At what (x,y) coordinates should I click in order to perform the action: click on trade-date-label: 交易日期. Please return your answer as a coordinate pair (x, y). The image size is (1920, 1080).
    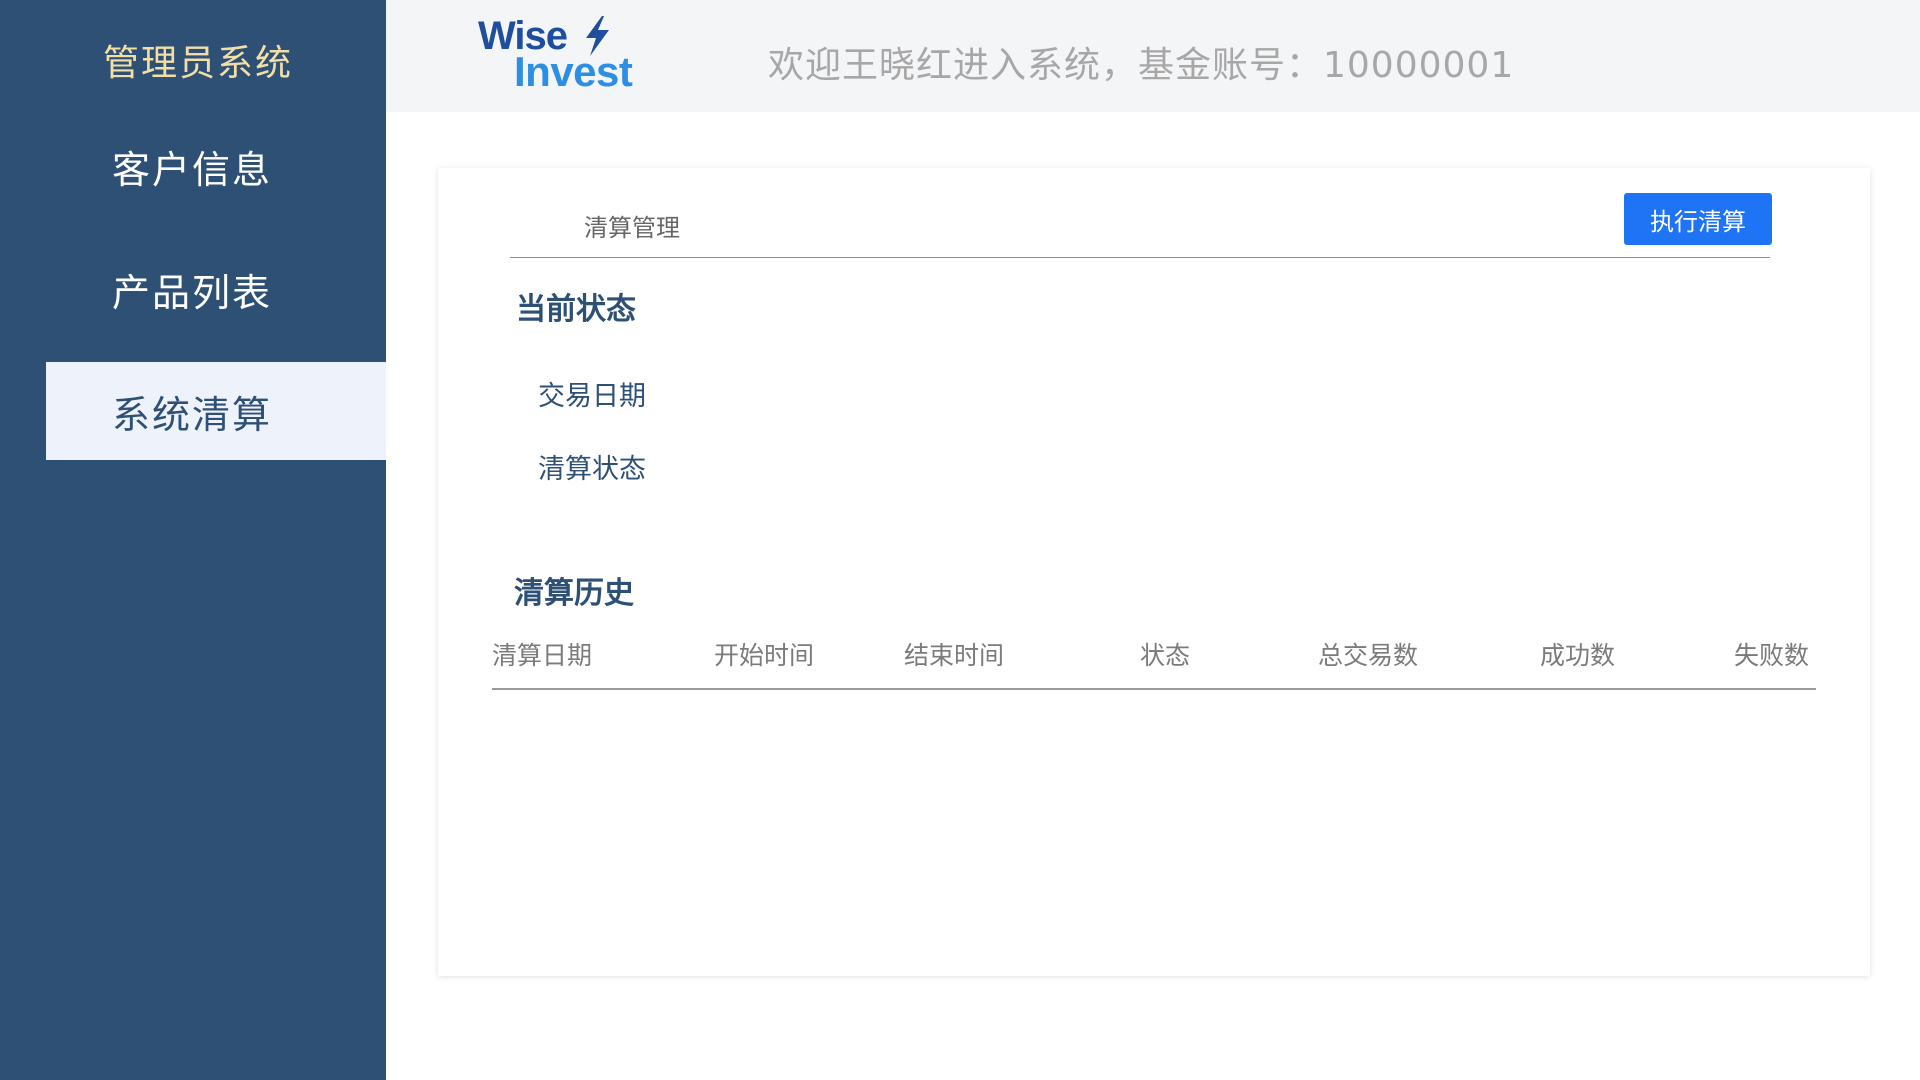
    Looking at the image, I should click on (592, 396).